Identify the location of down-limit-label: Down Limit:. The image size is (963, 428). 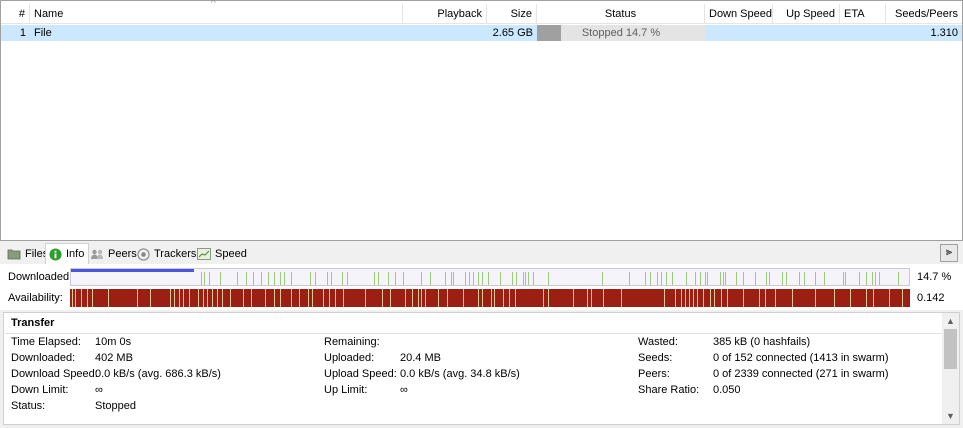
(40, 390).